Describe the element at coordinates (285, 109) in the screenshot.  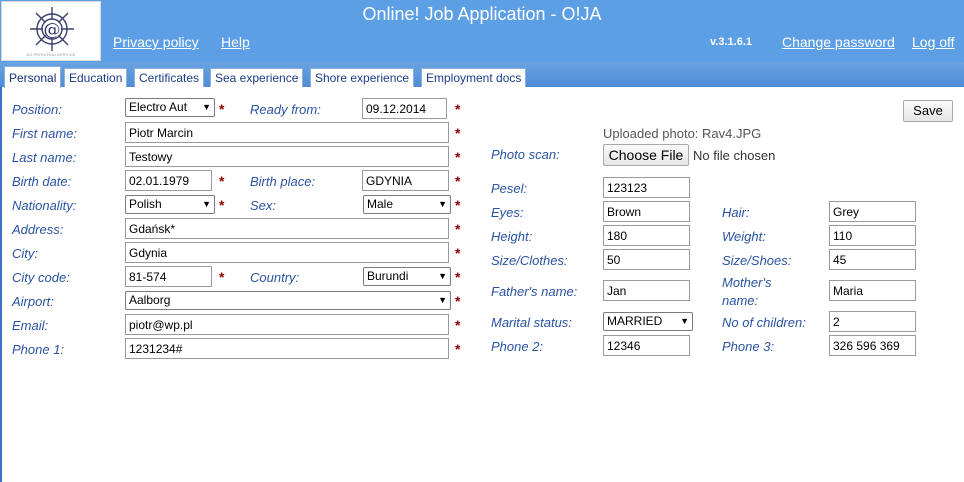
I see `ready-from-label: Ready from:` at that location.